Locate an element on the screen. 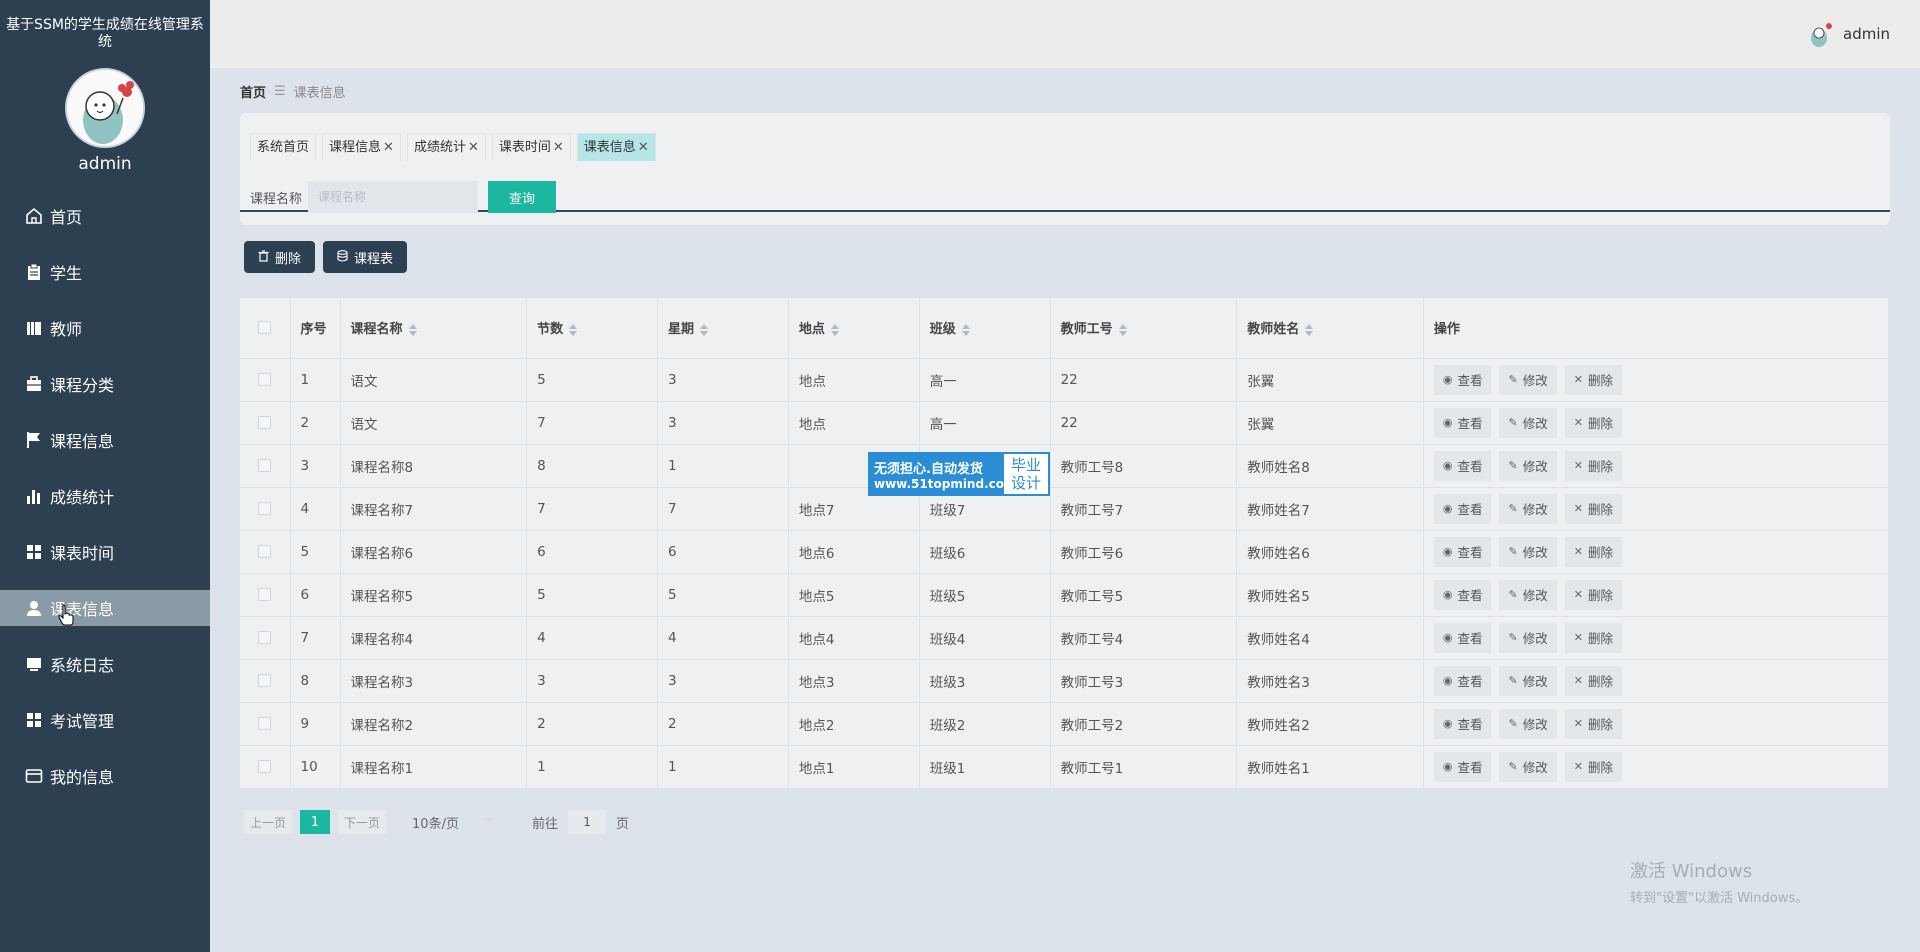 The height and width of the screenshot is (952, 1920). avatar is located at coordinates (105, 108).